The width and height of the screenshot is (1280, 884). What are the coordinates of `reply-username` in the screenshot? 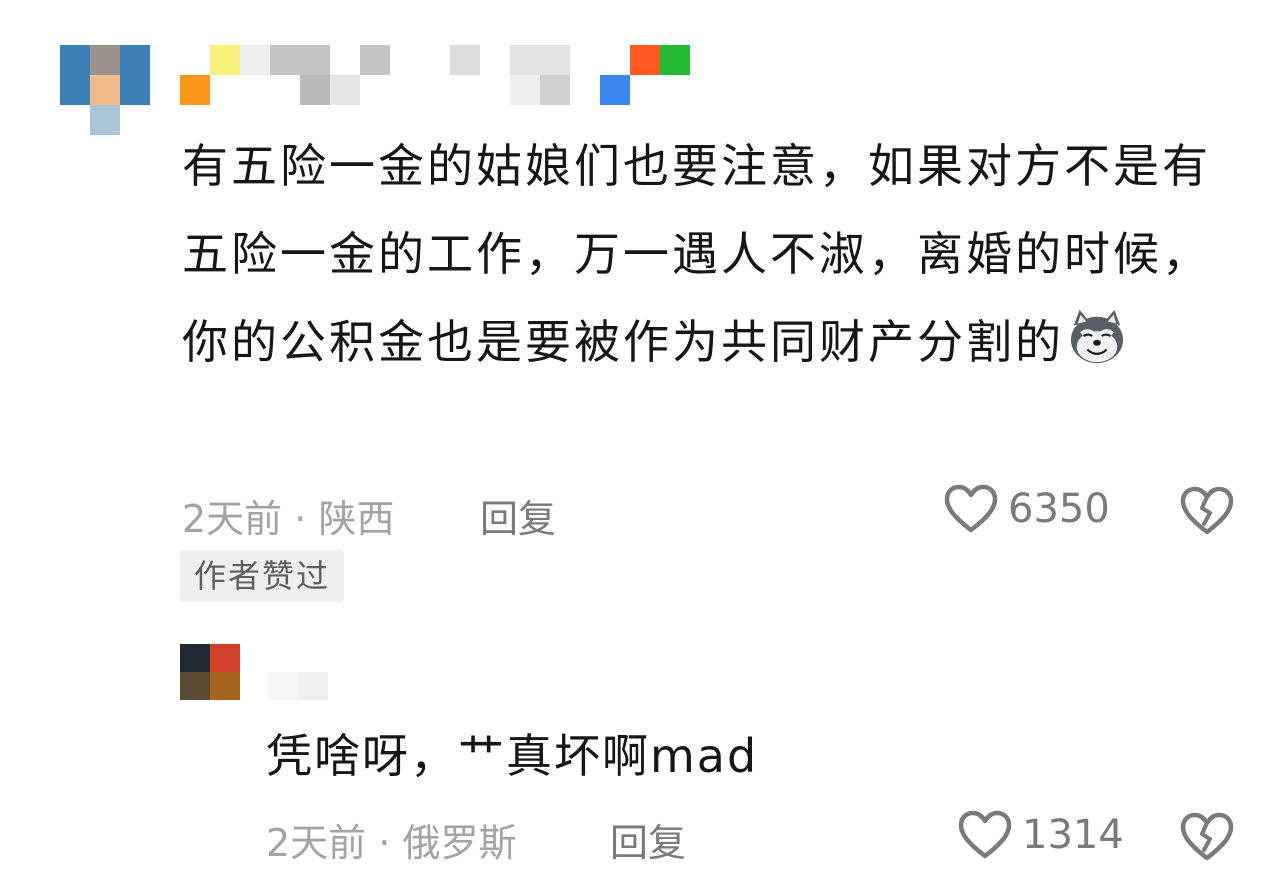 It's located at (298, 686).